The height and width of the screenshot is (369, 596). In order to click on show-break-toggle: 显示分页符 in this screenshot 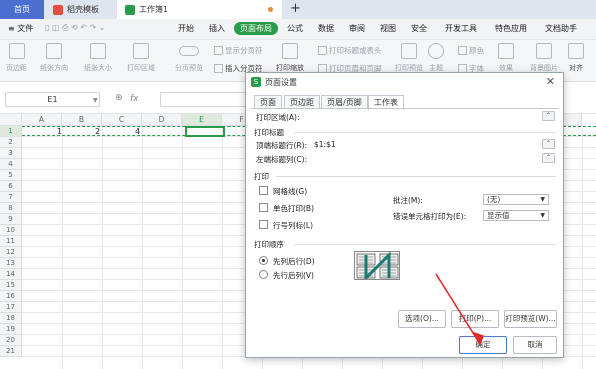, I will do `click(238, 50)`.